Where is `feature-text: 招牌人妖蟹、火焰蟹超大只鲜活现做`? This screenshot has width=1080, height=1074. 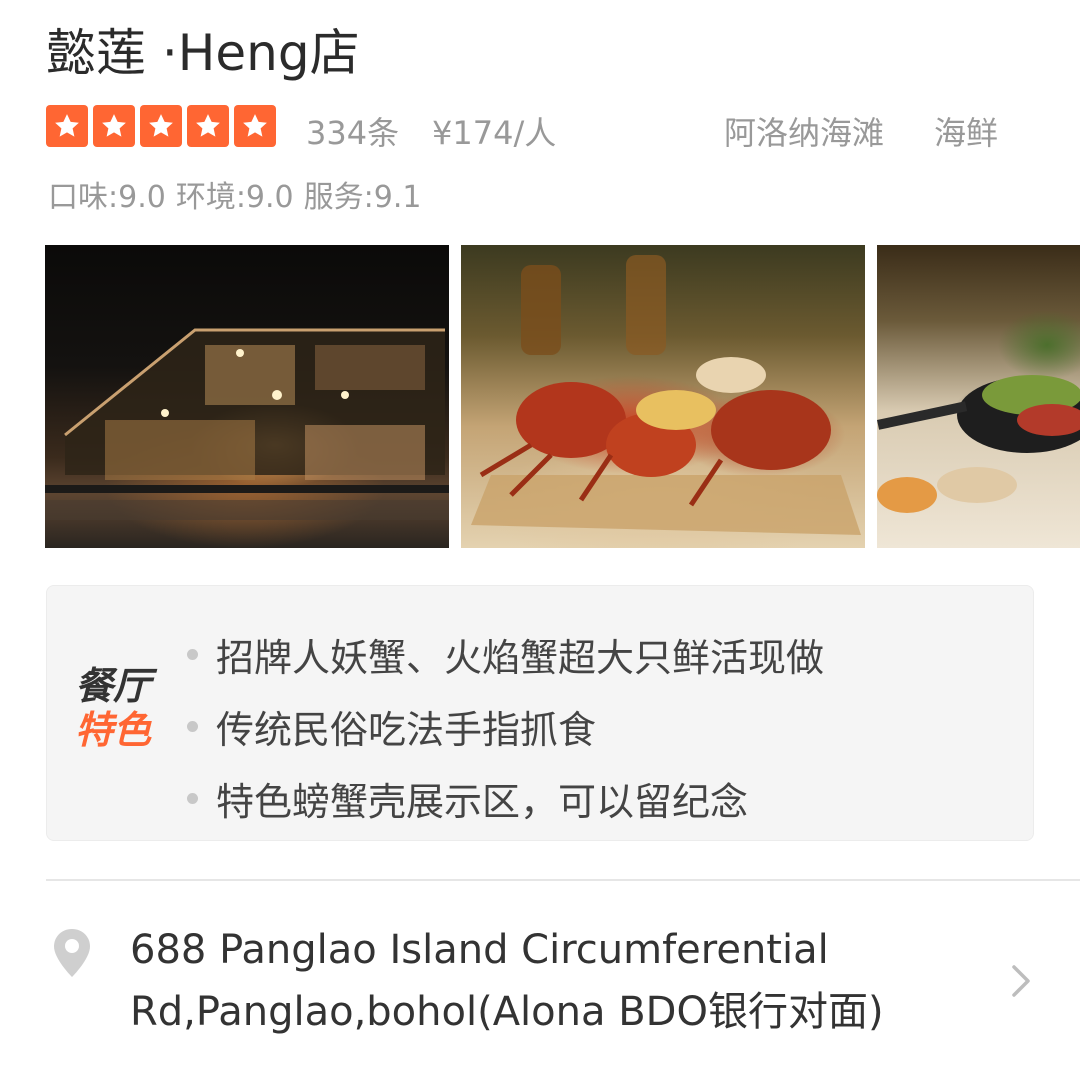 feature-text: 招牌人妖蟹、火焰蟹超大只鲜活现做 is located at coordinates (520, 657).